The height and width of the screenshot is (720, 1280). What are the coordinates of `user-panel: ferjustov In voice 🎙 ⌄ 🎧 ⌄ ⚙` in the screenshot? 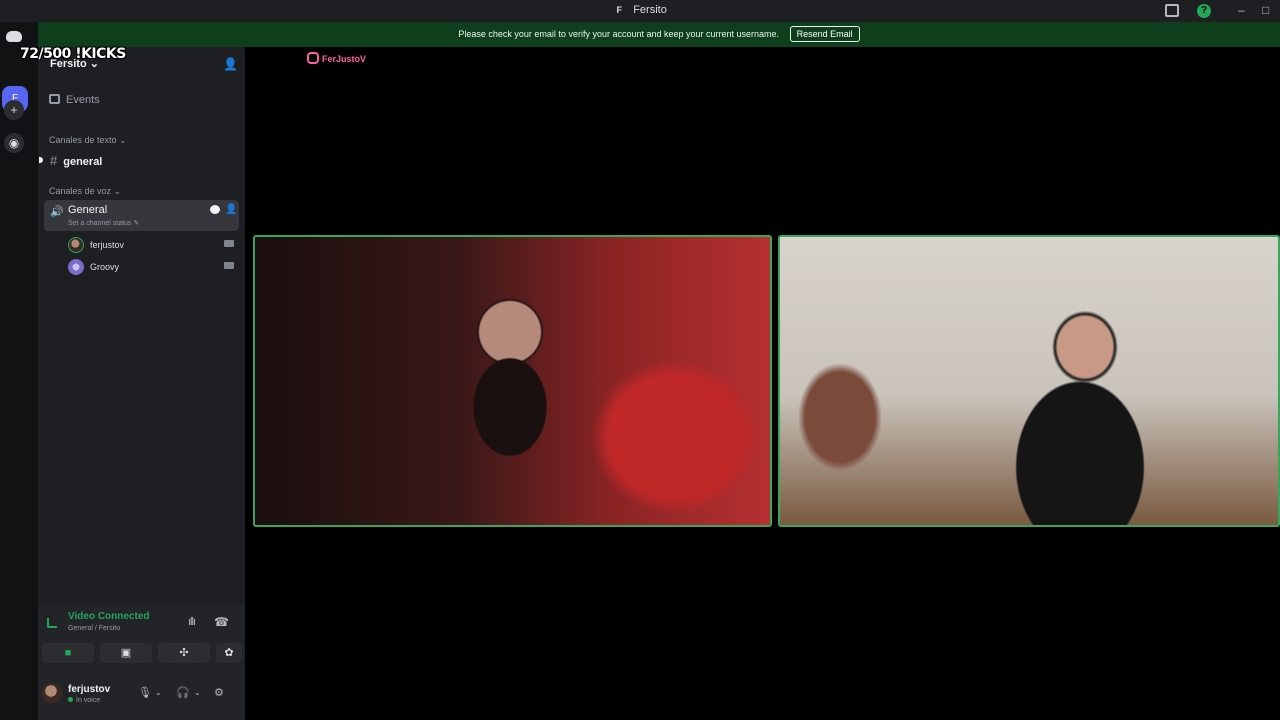 It's located at (141, 697).